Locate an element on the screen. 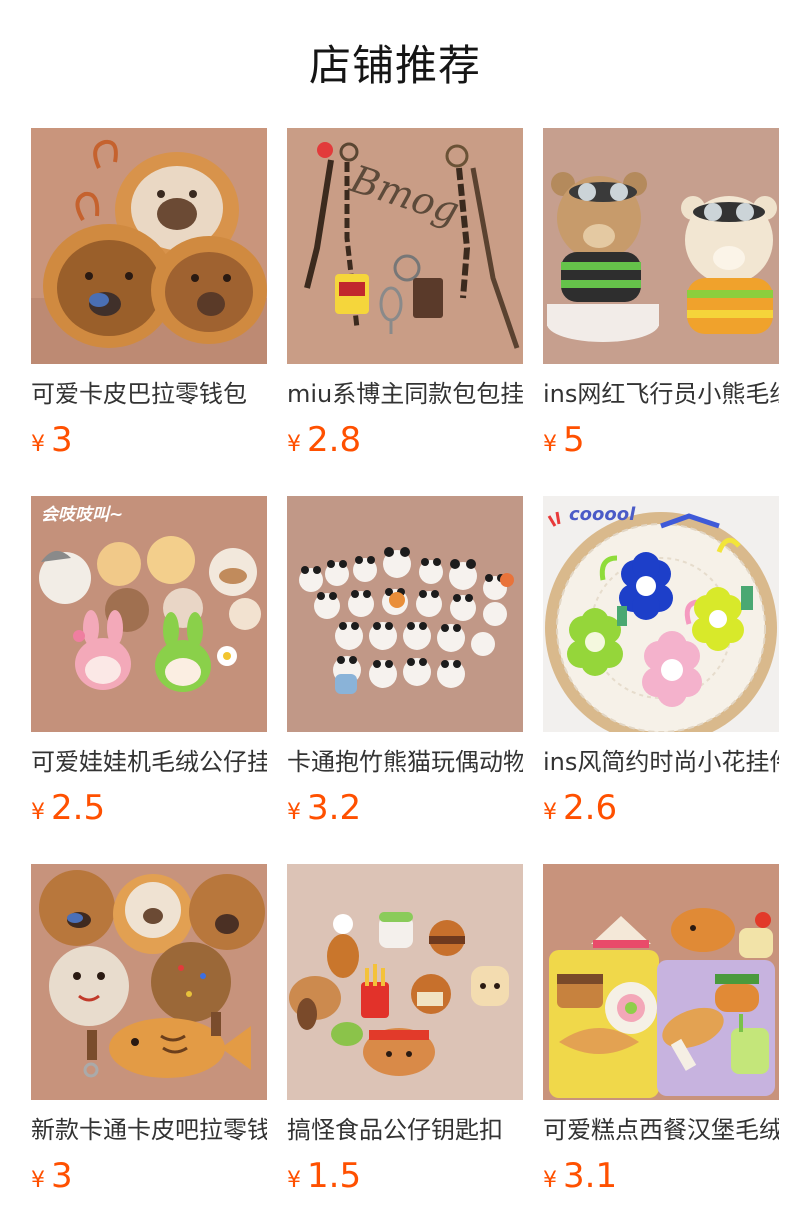 The image size is (790, 1232). product-card: ins网红飞行员小熊毛绒 ¥5 is located at coordinates (661, 312).